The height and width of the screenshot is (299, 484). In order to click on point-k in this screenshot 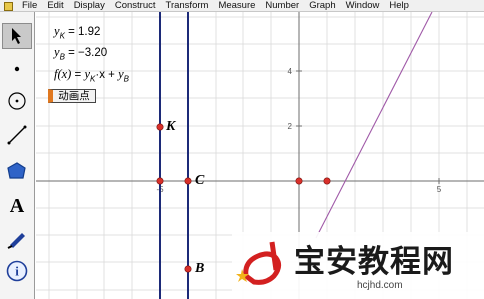, I will do `click(160, 127)`.